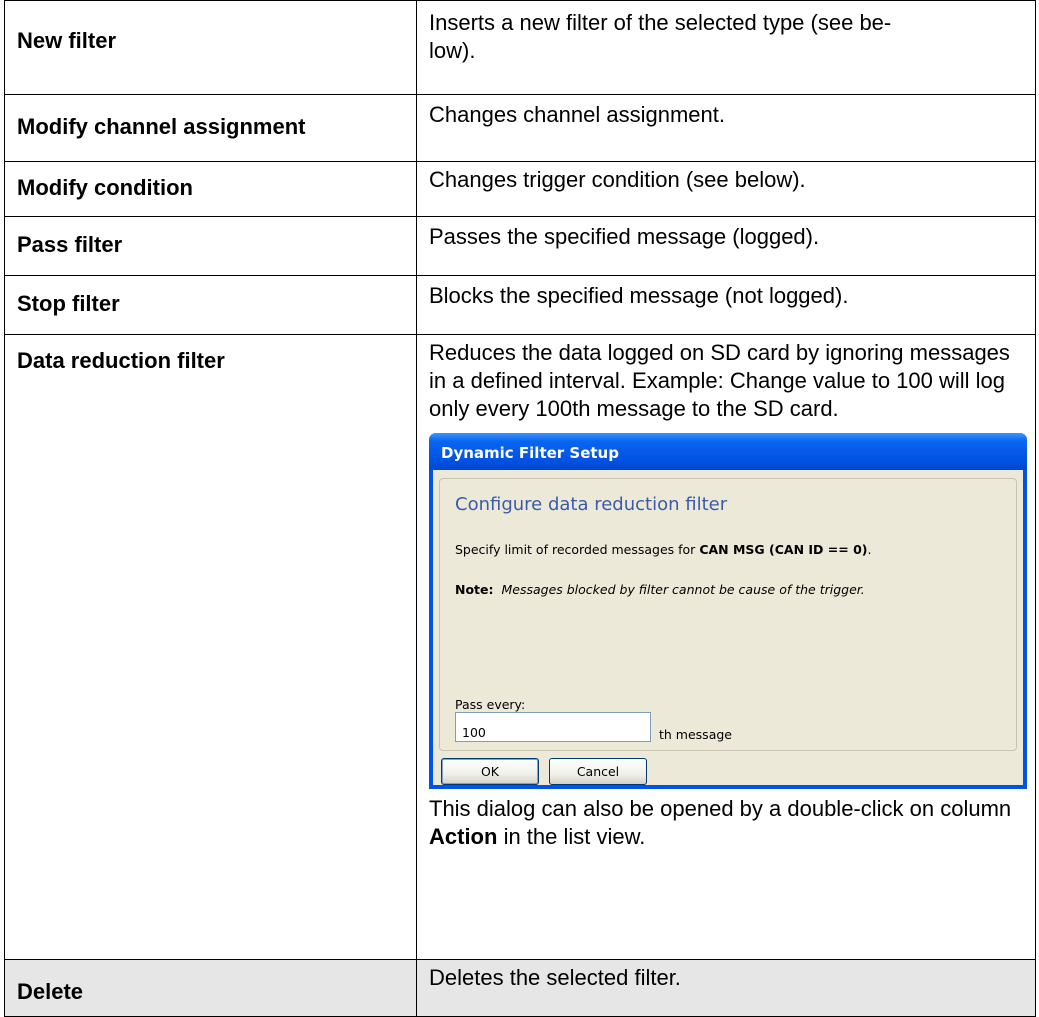 Image resolution: width=1039 pixels, height=1017 pixels. Describe the element at coordinates (490, 771) in the screenshot. I see `ok-button: OK` at that location.